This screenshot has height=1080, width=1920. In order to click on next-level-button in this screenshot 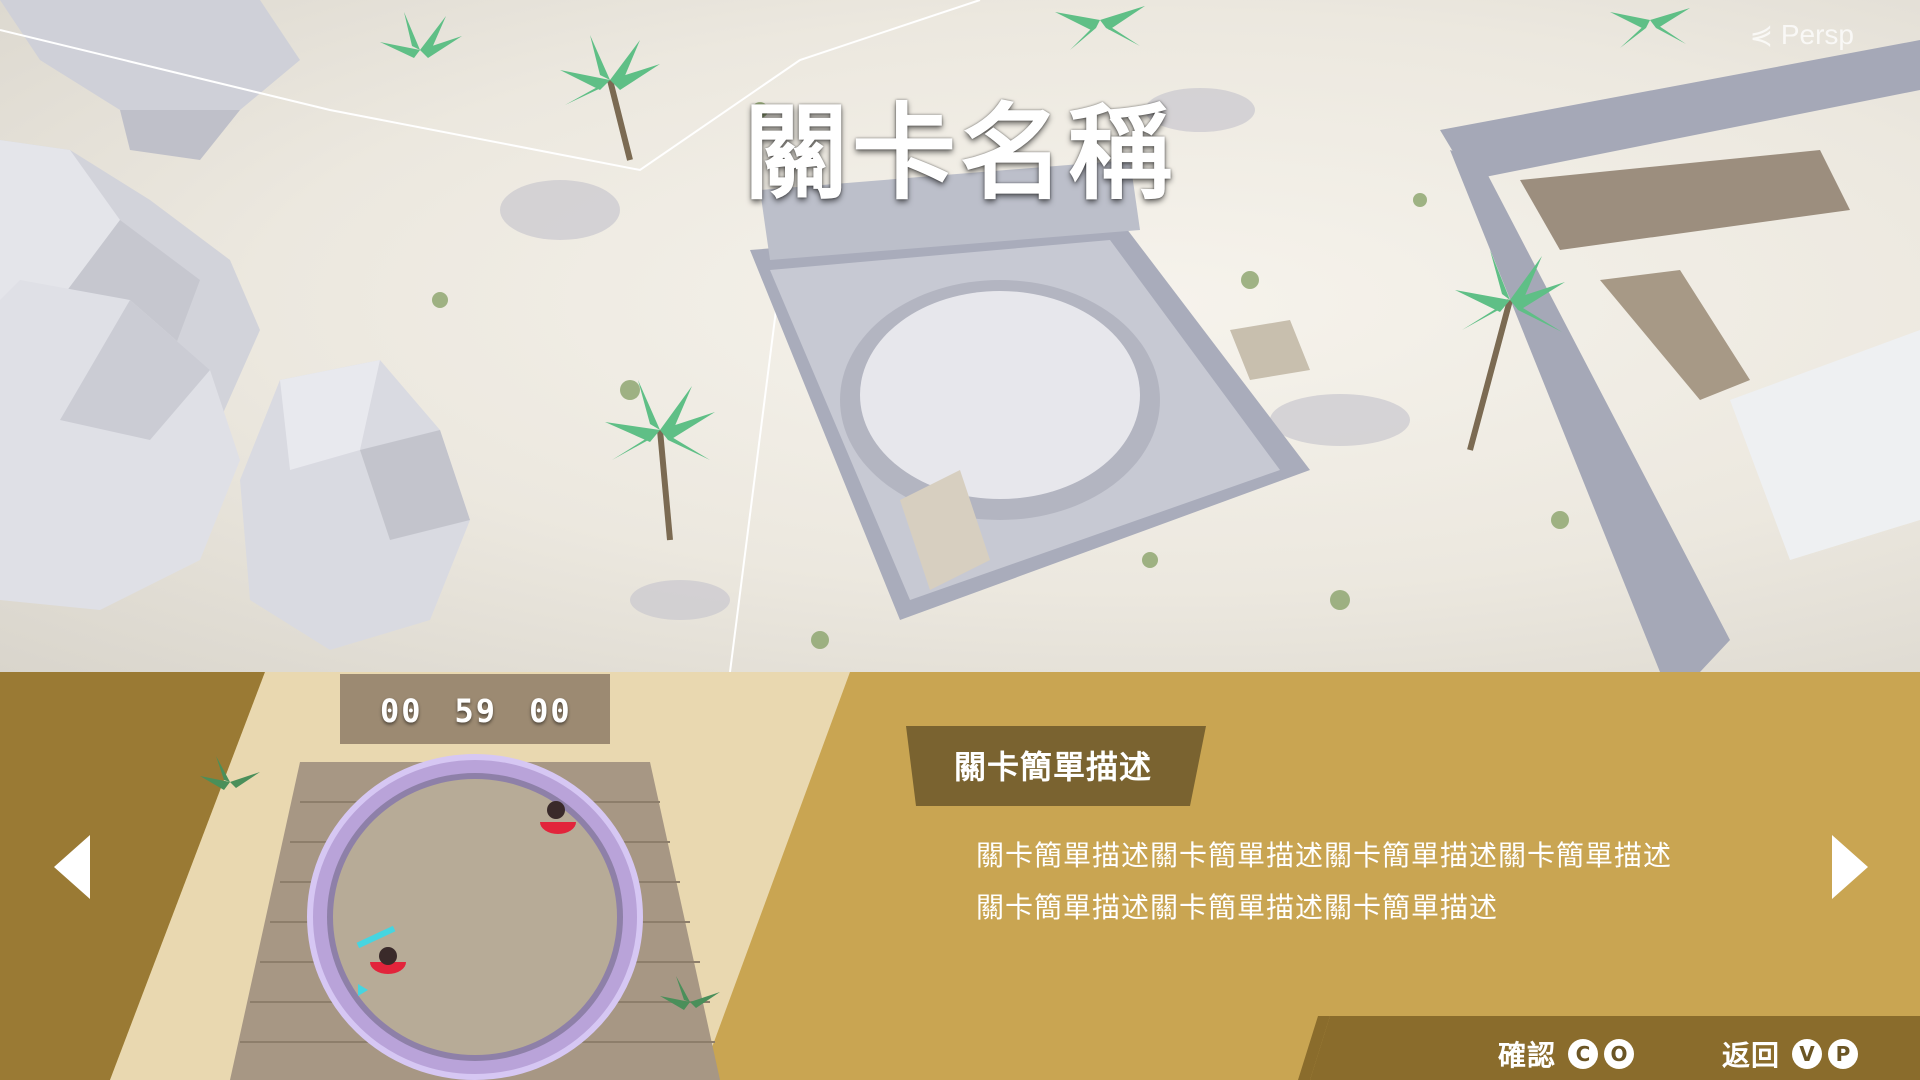, I will do `click(1850, 867)`.